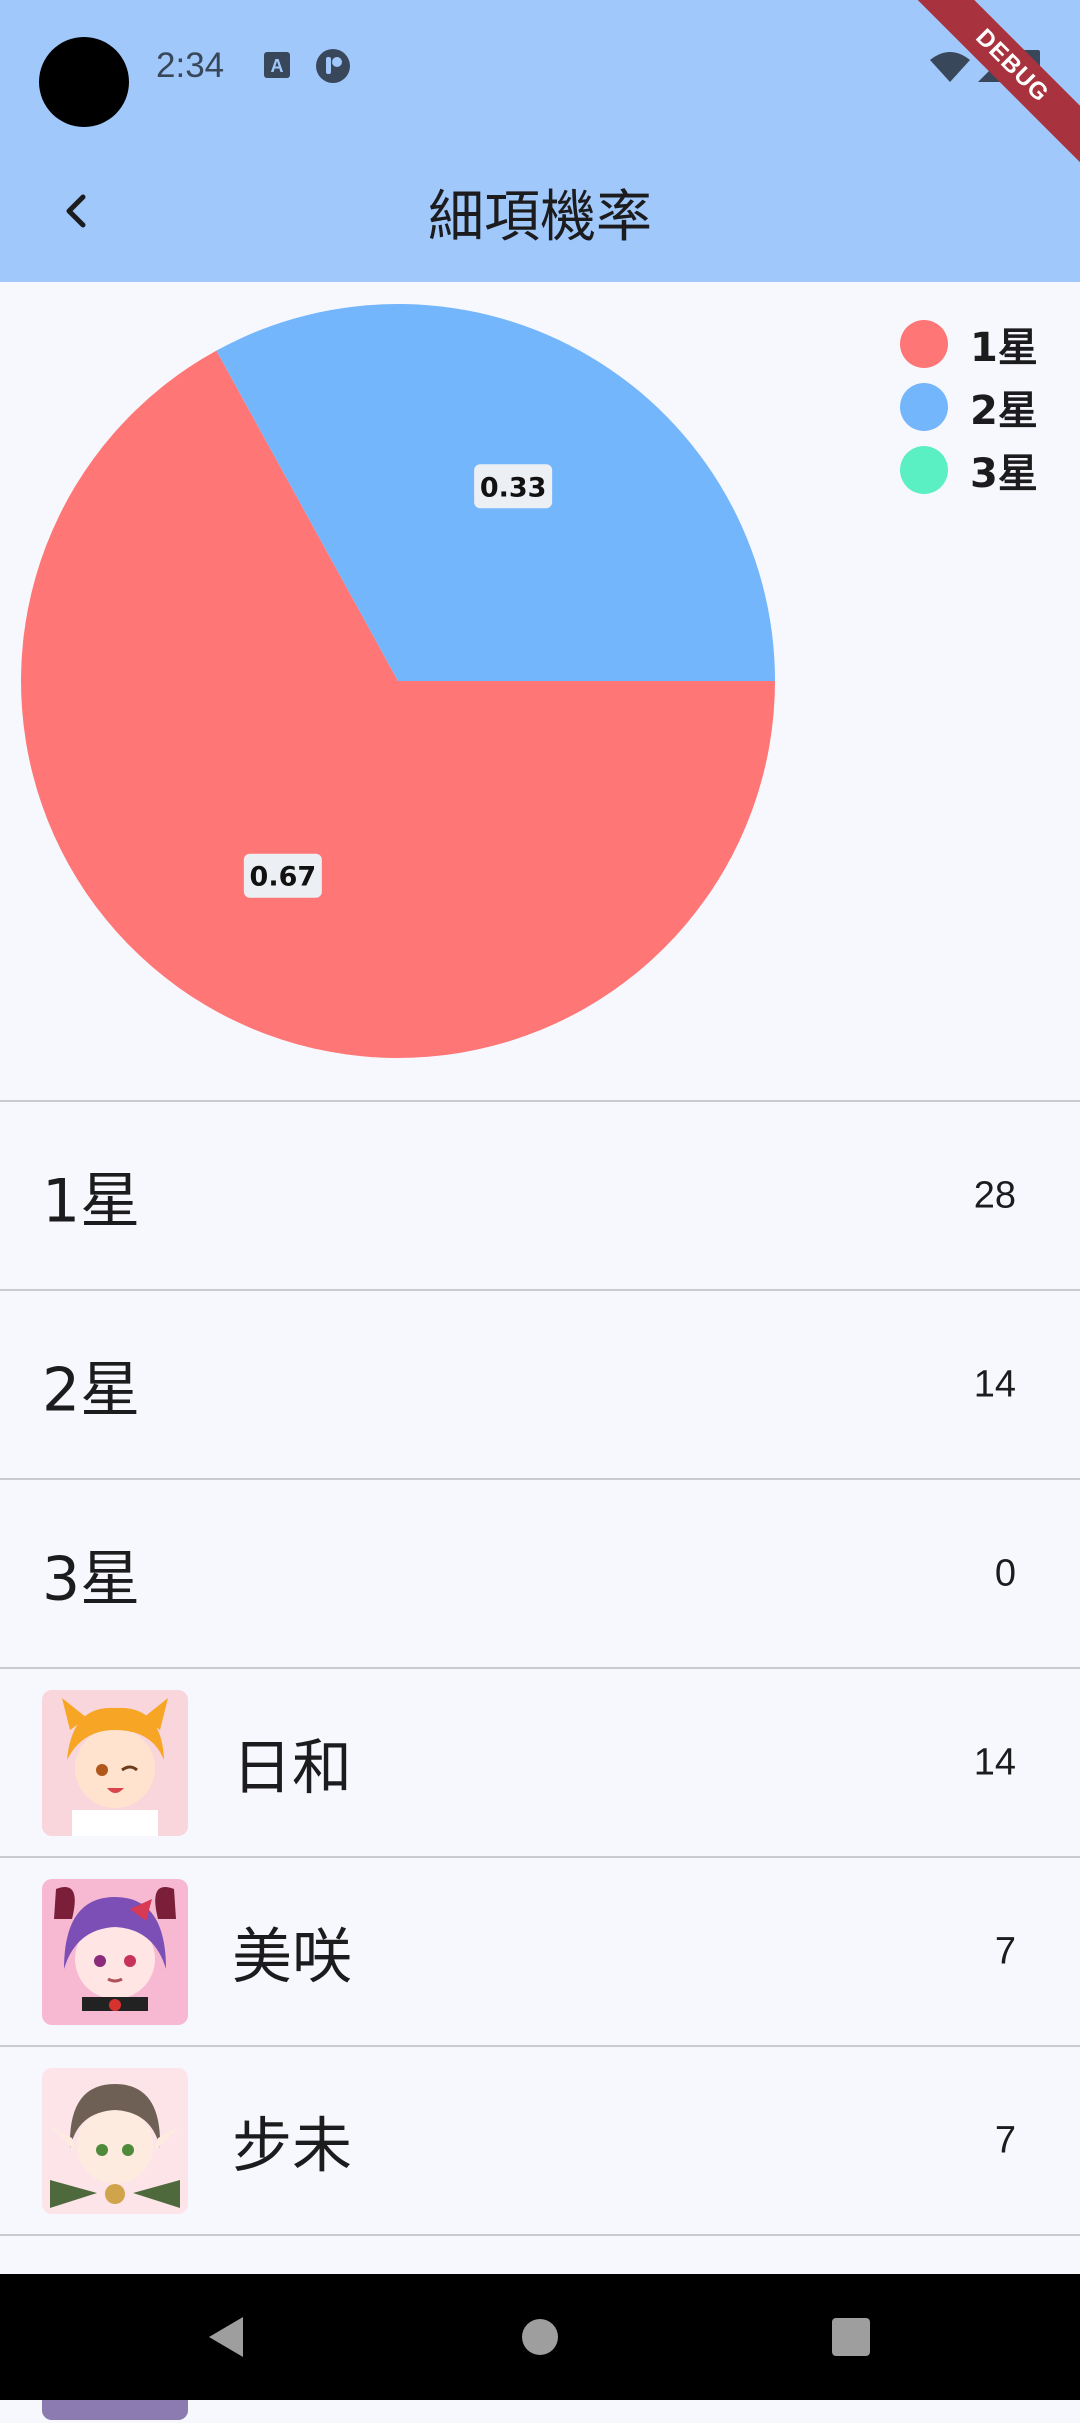 The image size is (1080, 2423). What do you see at coordinates (292, 1768) in the screenshot?
I see `character-name: 日和` at bounding box center [292, 1768].